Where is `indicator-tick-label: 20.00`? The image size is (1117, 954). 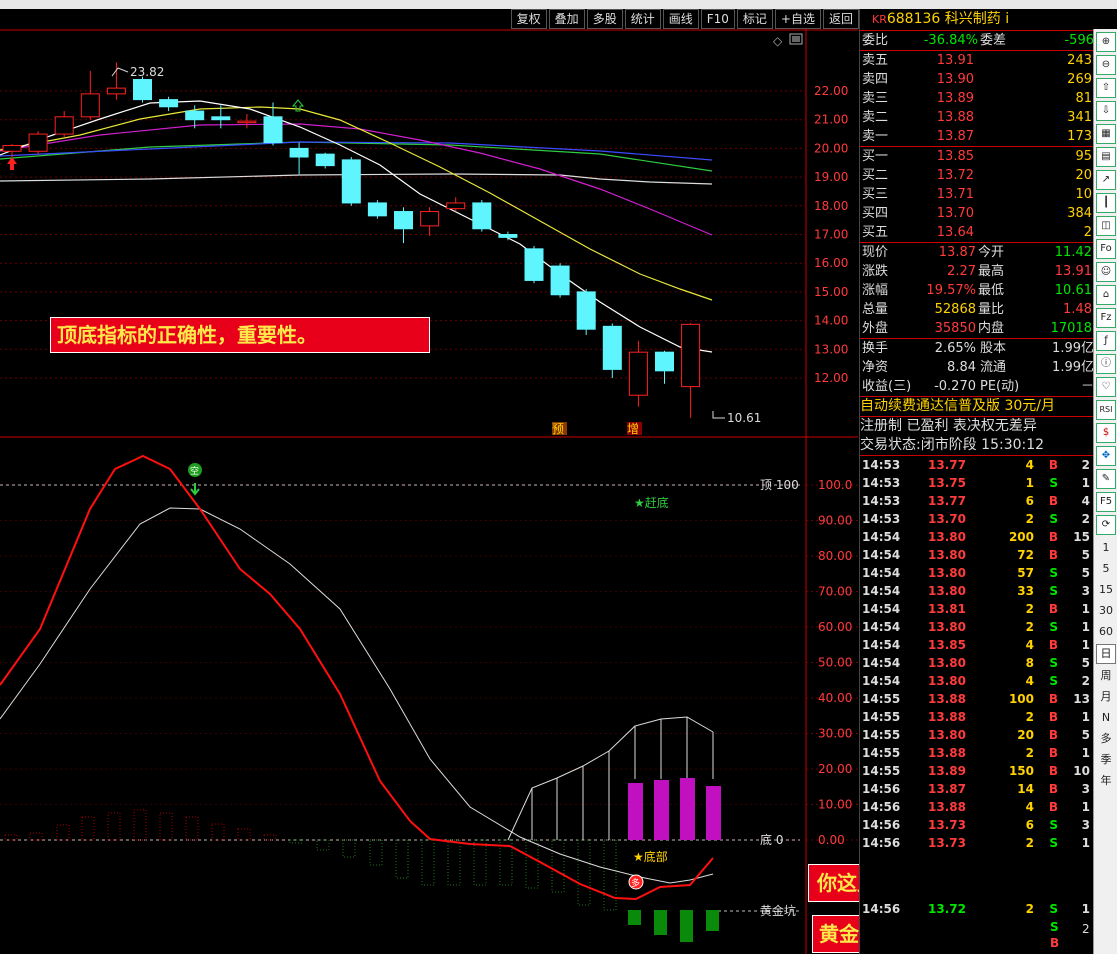
indicator-tick-label: 20.00 is located at coordinates (835, 769).